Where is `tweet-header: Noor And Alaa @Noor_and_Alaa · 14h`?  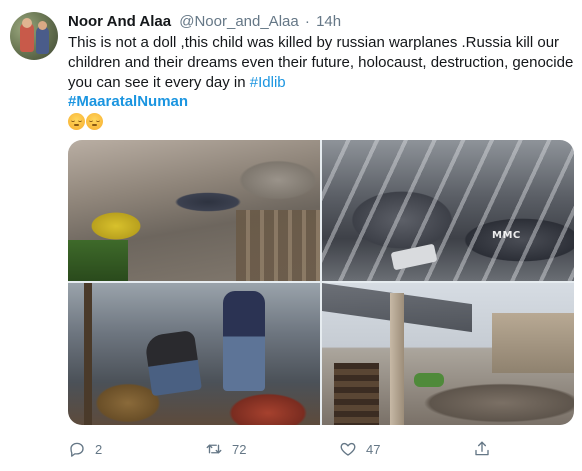 tweet-header: Noor And Alaa @Noor_and_Alaa · 14h is located at coordinates (321, 22).